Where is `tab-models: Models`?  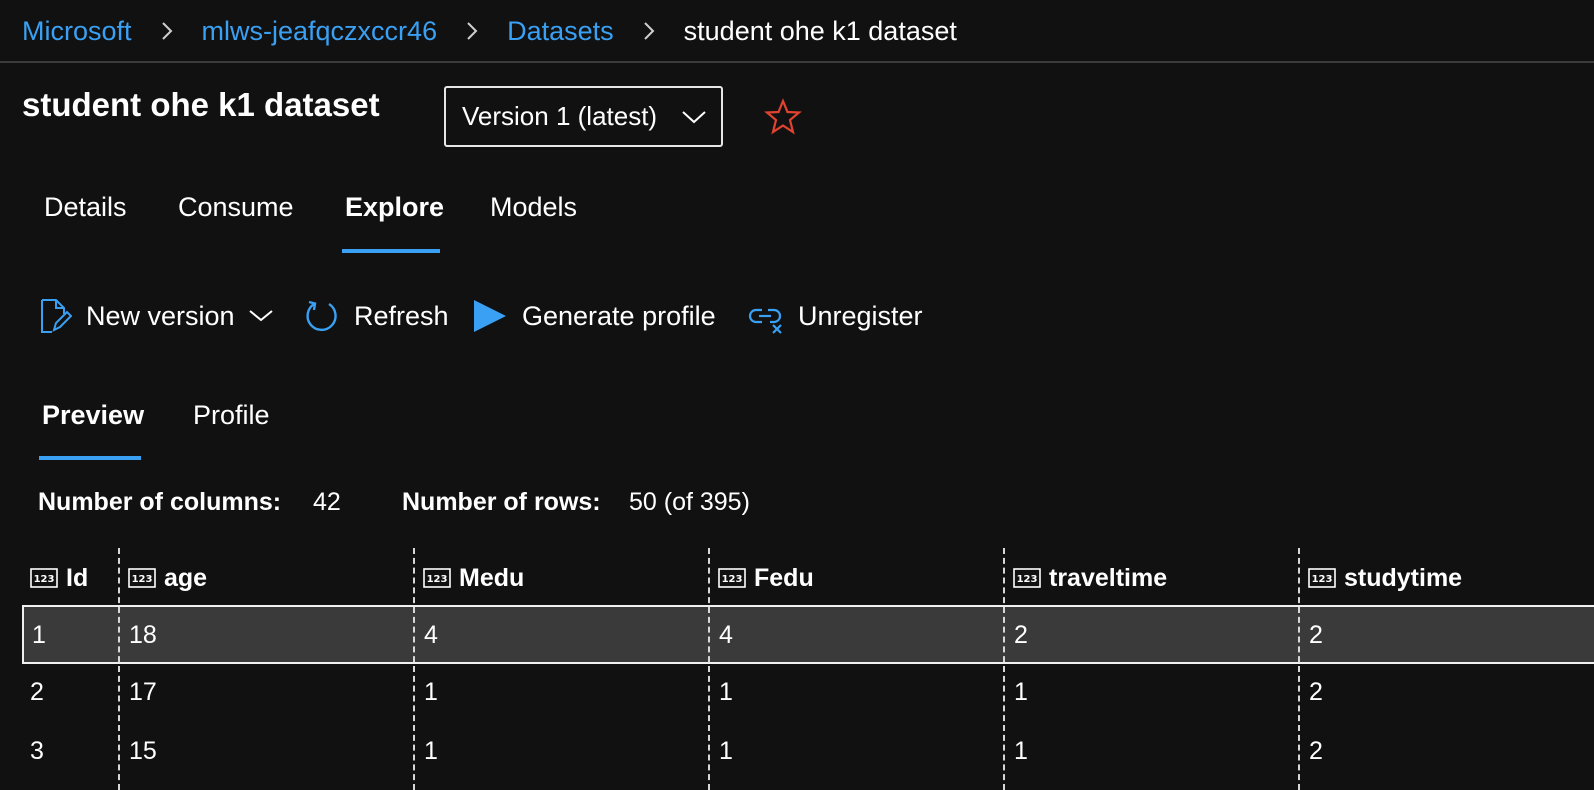
tab-models: Models is located at coordinates (533, 207).